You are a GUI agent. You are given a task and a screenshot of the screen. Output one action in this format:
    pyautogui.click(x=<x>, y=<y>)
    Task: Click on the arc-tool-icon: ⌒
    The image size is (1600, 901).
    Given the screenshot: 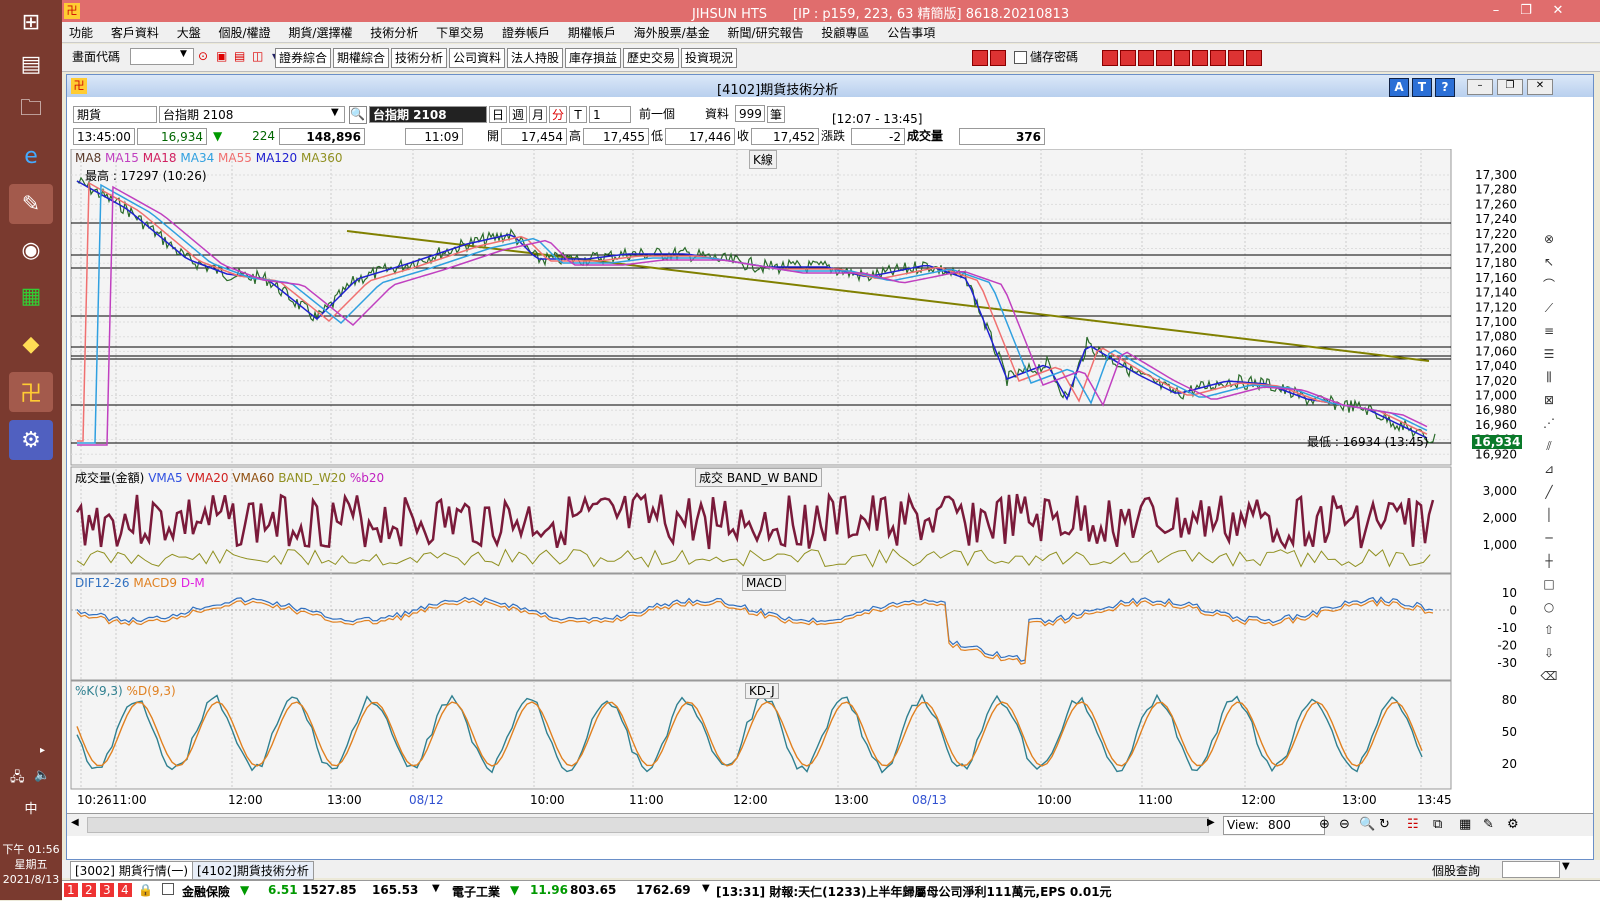 What is the action you would take?
    pyautogui.click(x=1549, y=285)
    